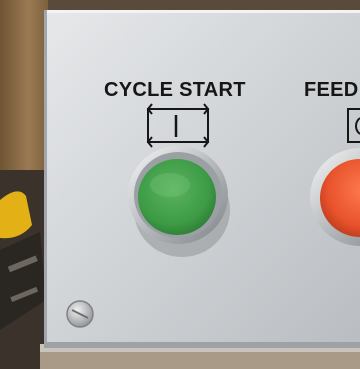  I want to click on cycle-start-label: CYCLE START, so click(175, 90).